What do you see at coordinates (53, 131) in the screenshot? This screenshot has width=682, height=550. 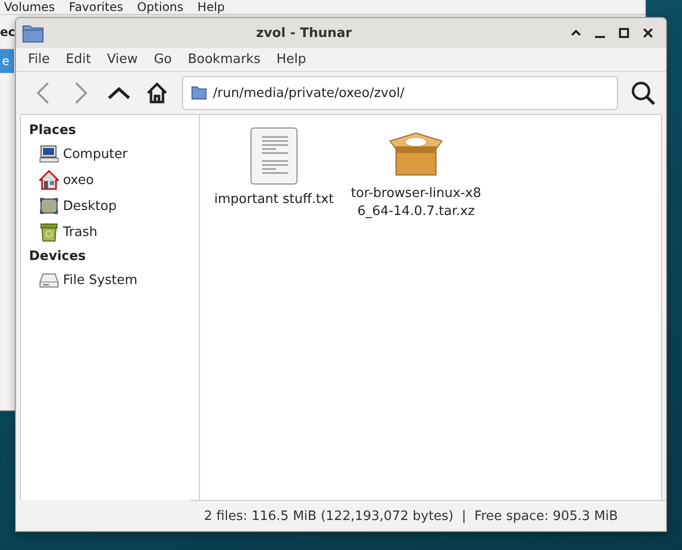 I see `sidebar-heading: Places` at bounding box center [53, 131].